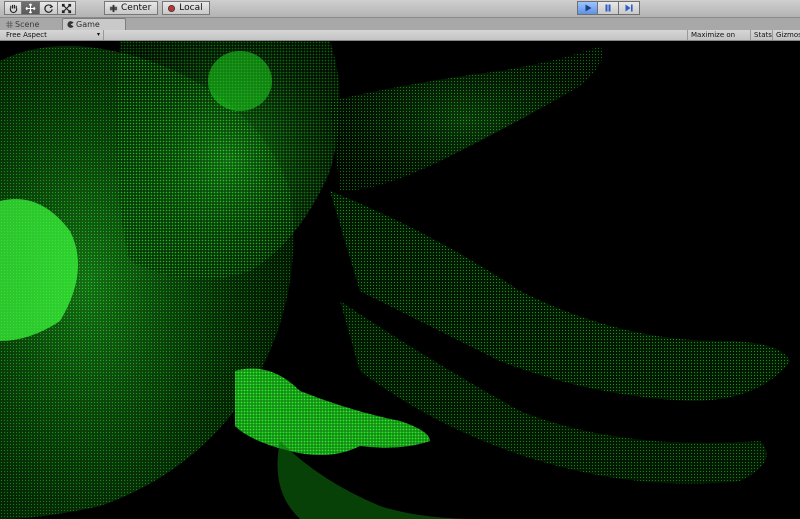 The image size is (800, 519). What do you see at coordinates (191, 8) in the screenshot?
I see `pivot-local-label: Local` at bounding box center [191, 8].